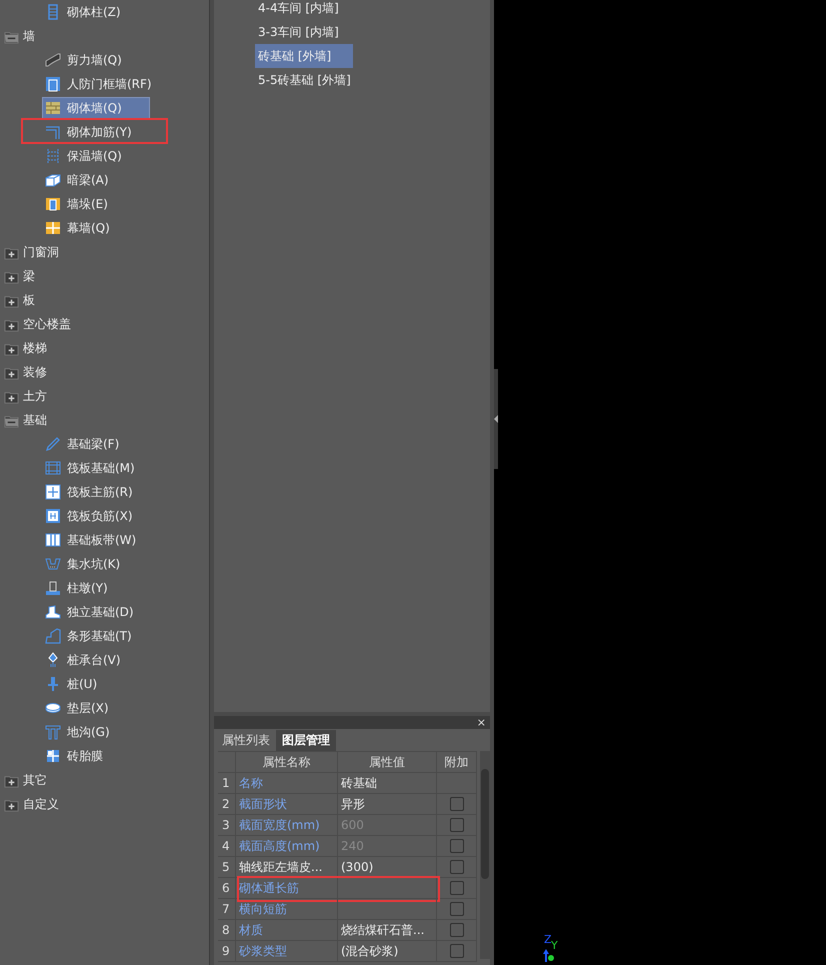 The height and width of the screenshot is (965, 826). I want to click on wall-icon, so click(53, 60).